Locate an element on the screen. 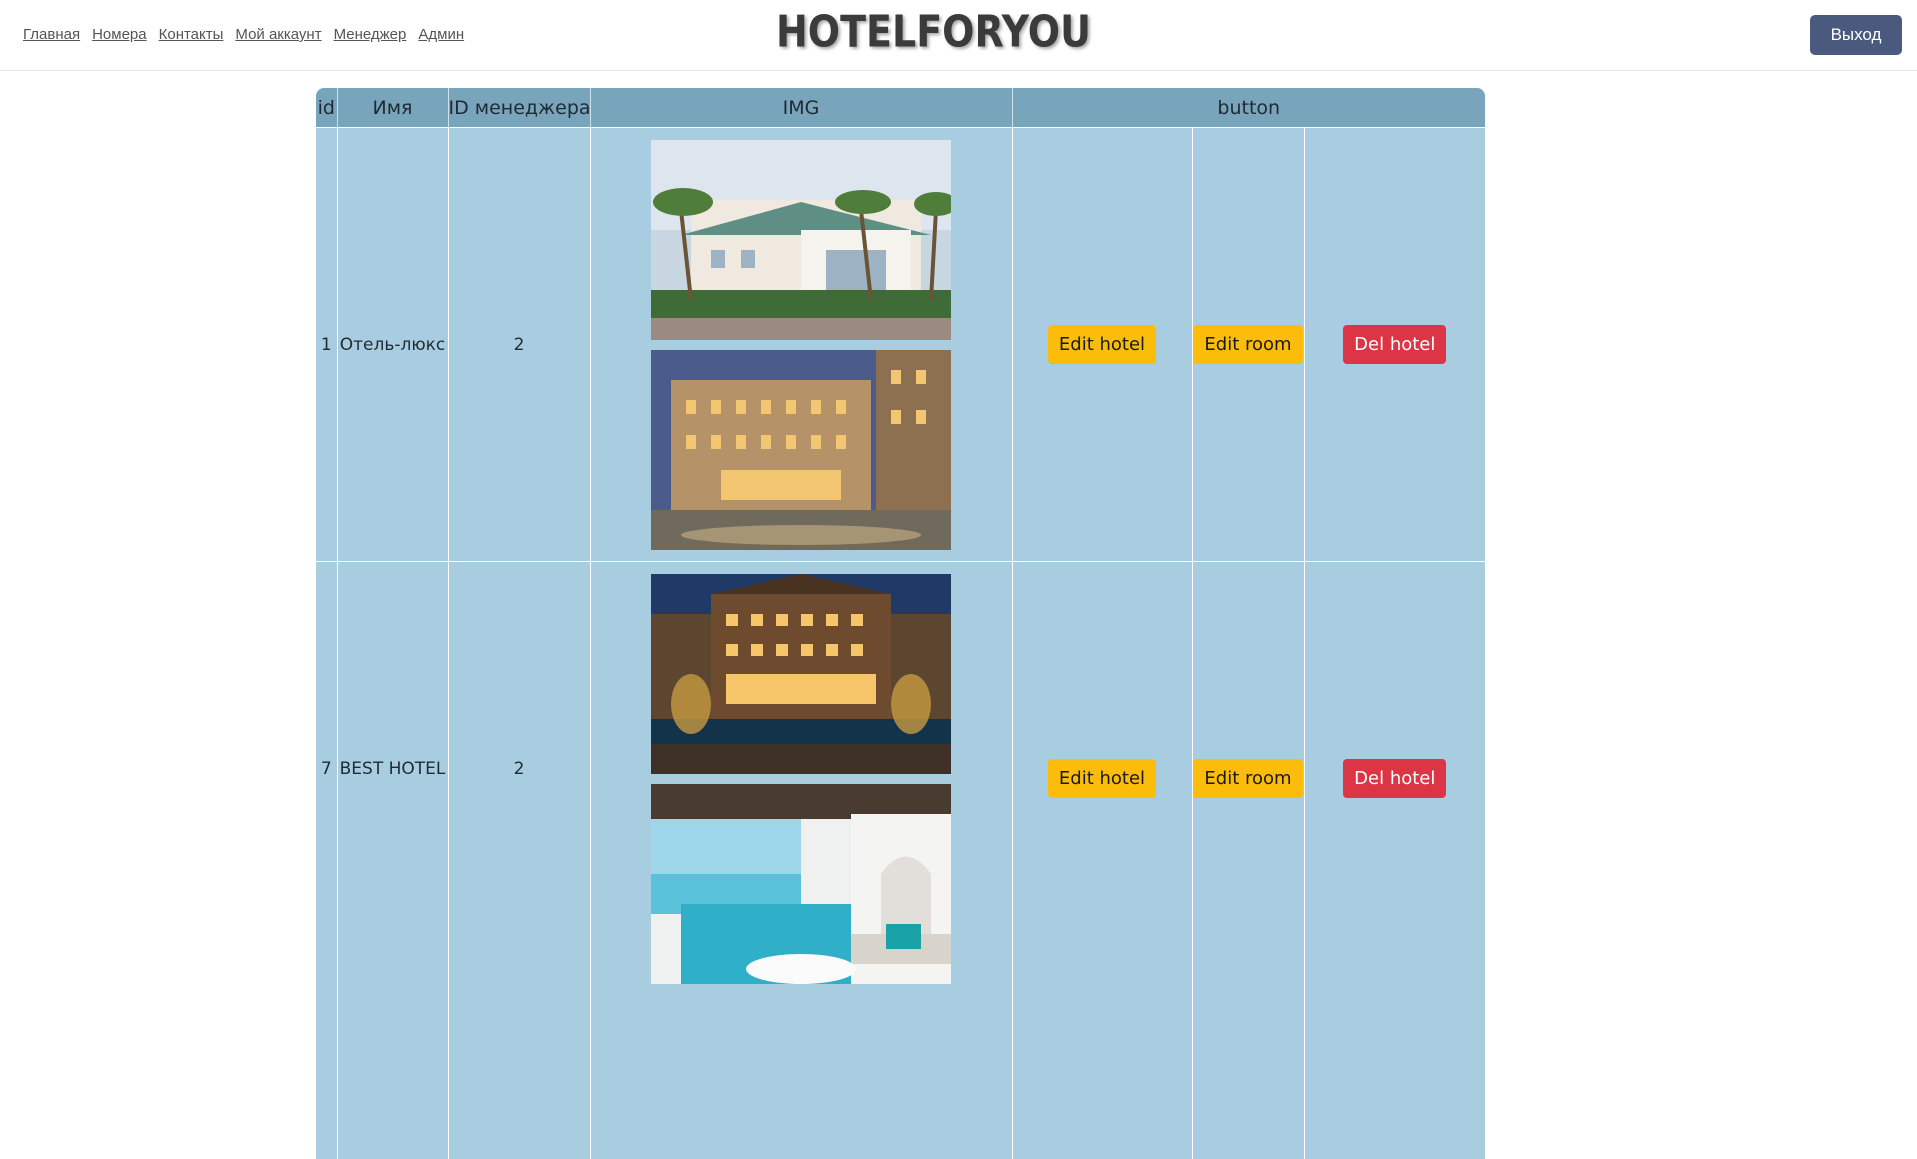 This screenshot has width=1917, height=1159. cell-name: Отель-люкс is located at coordinates (392, 345).